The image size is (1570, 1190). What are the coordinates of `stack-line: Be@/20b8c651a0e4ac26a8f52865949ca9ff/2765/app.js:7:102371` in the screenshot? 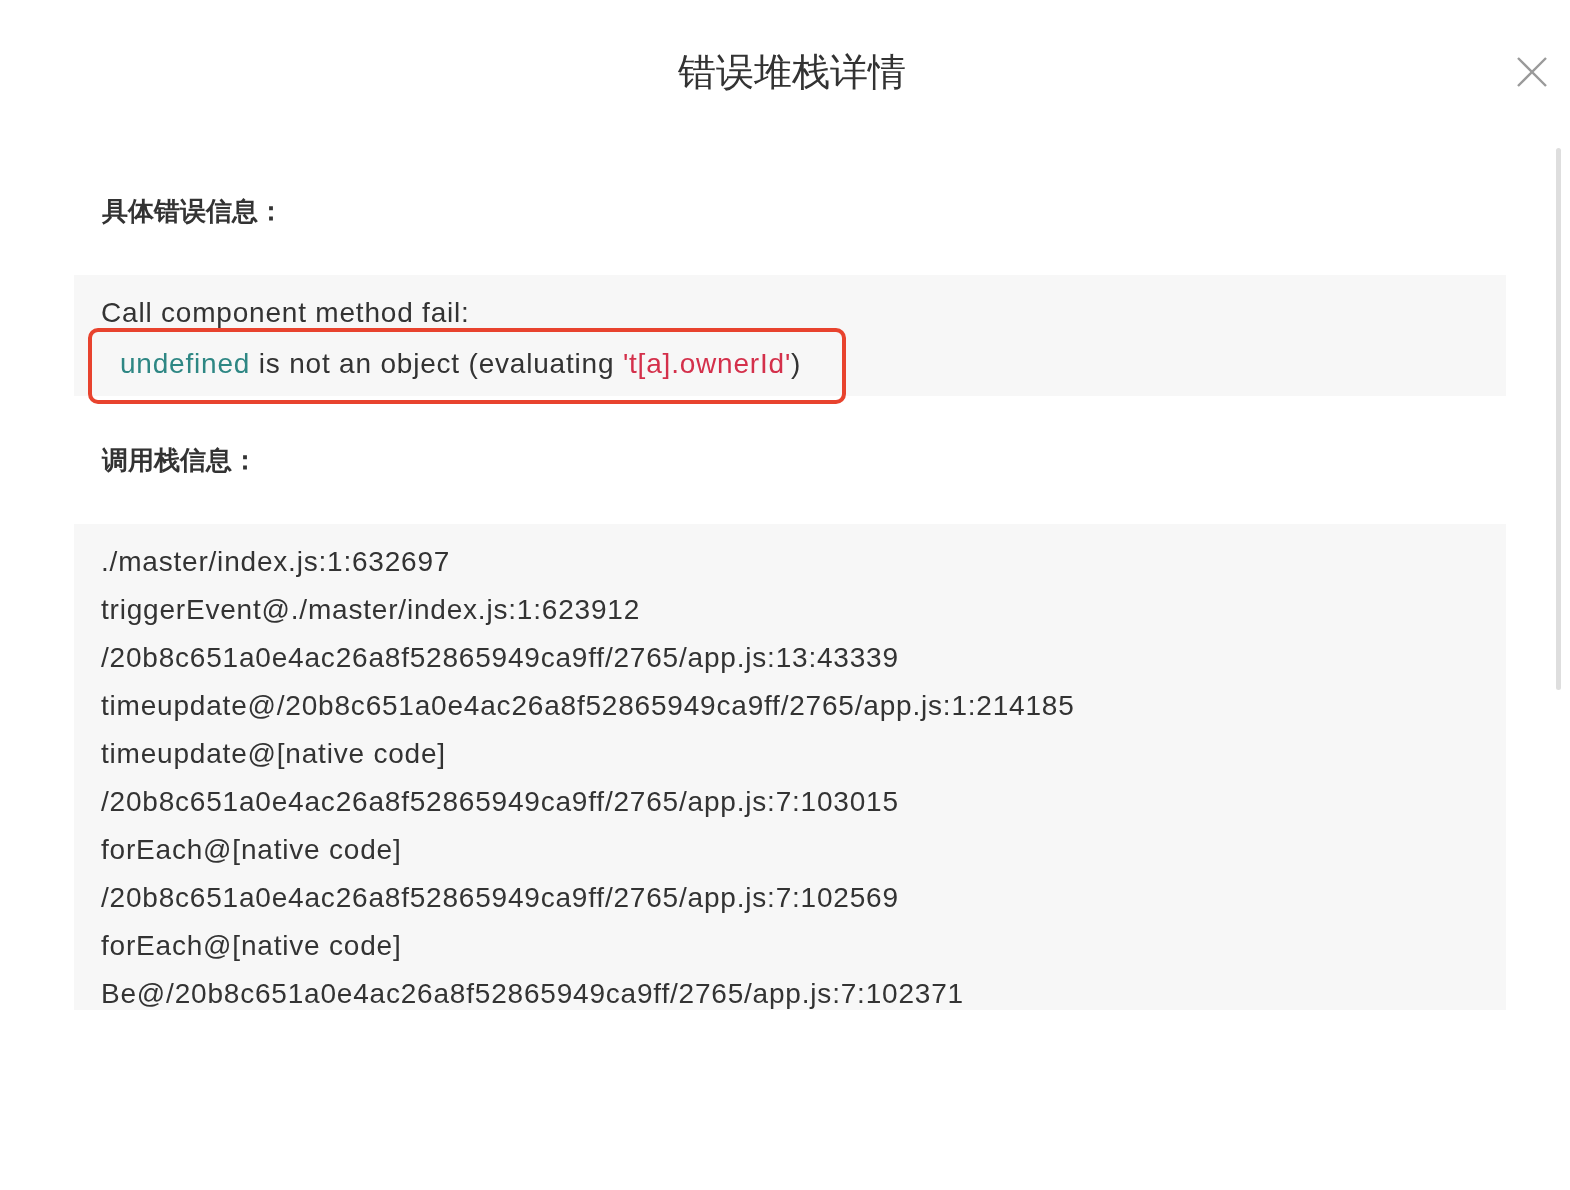 It's located at (532, 994).